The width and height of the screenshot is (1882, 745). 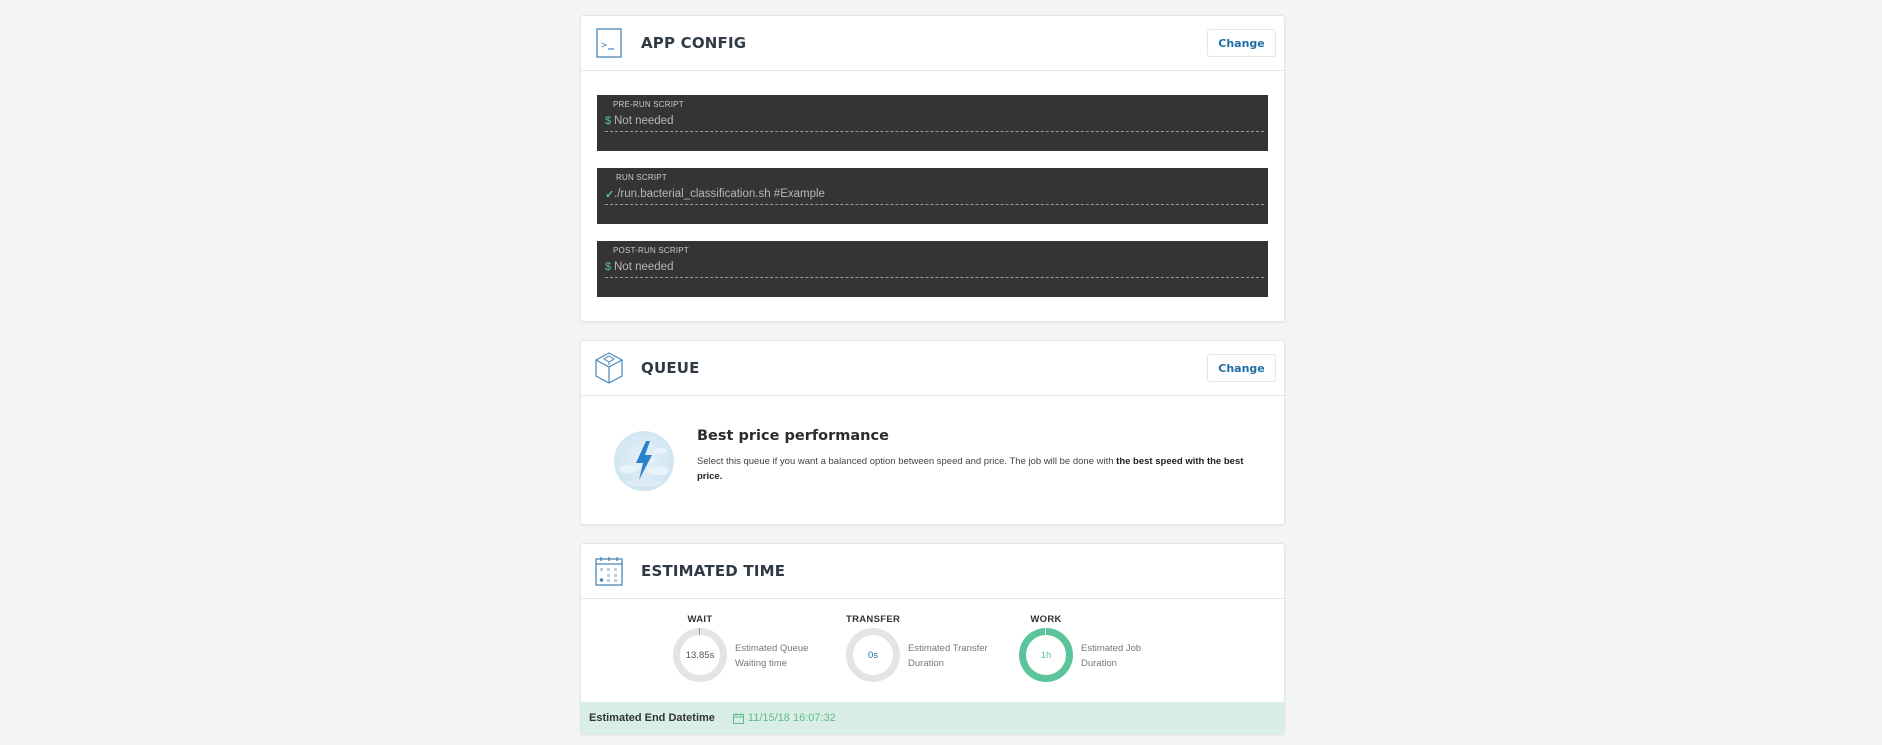 What do you see at coordinates (644, 121) in the screenshot?
I see `pre-run-script-value: Not needed` at bounding box center [644, 121].